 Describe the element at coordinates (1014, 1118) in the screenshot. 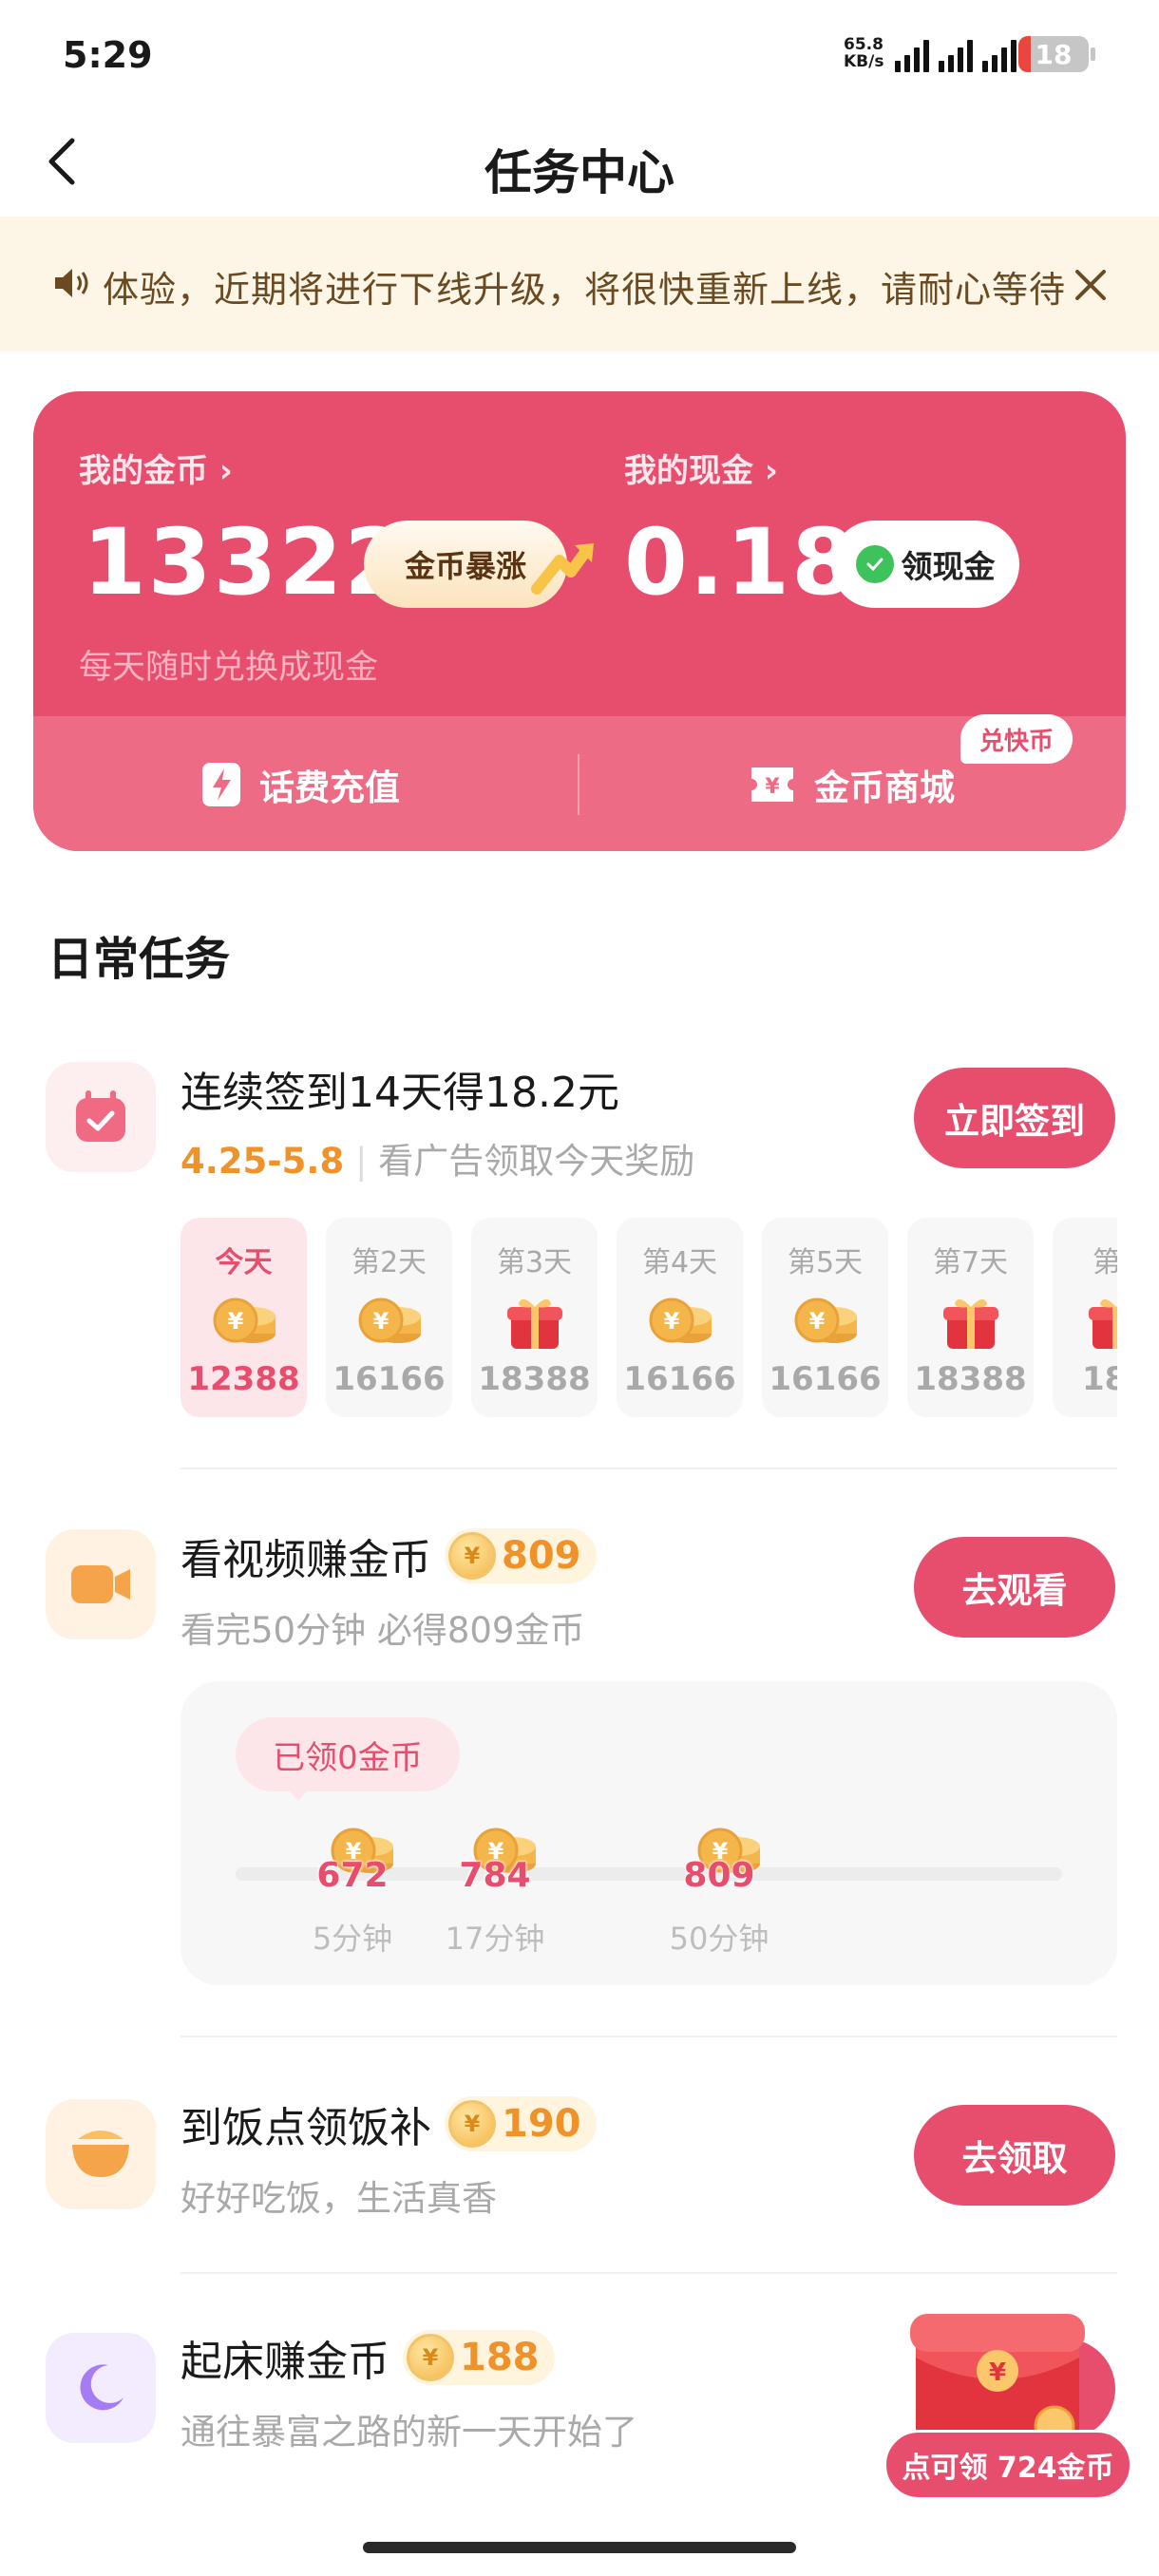

I see `checkin-button: 立即签到` at that location.